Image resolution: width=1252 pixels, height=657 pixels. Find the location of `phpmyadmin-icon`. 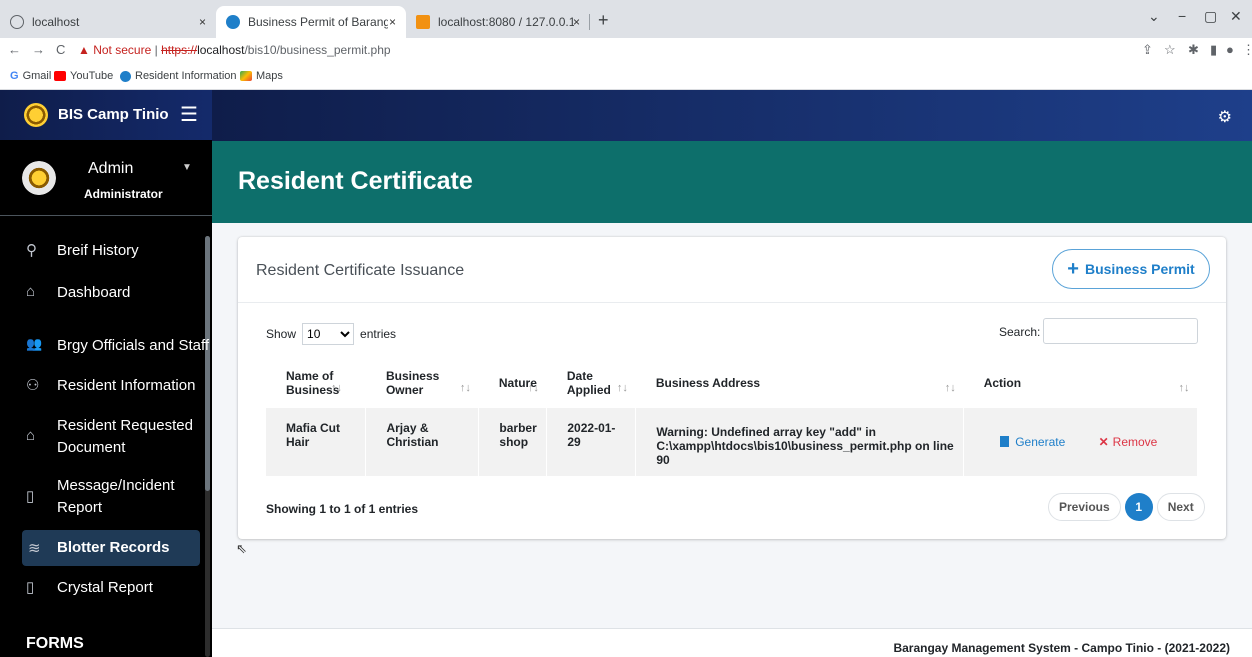

phpmyadmin-icon is located at coordinates (423, 22).